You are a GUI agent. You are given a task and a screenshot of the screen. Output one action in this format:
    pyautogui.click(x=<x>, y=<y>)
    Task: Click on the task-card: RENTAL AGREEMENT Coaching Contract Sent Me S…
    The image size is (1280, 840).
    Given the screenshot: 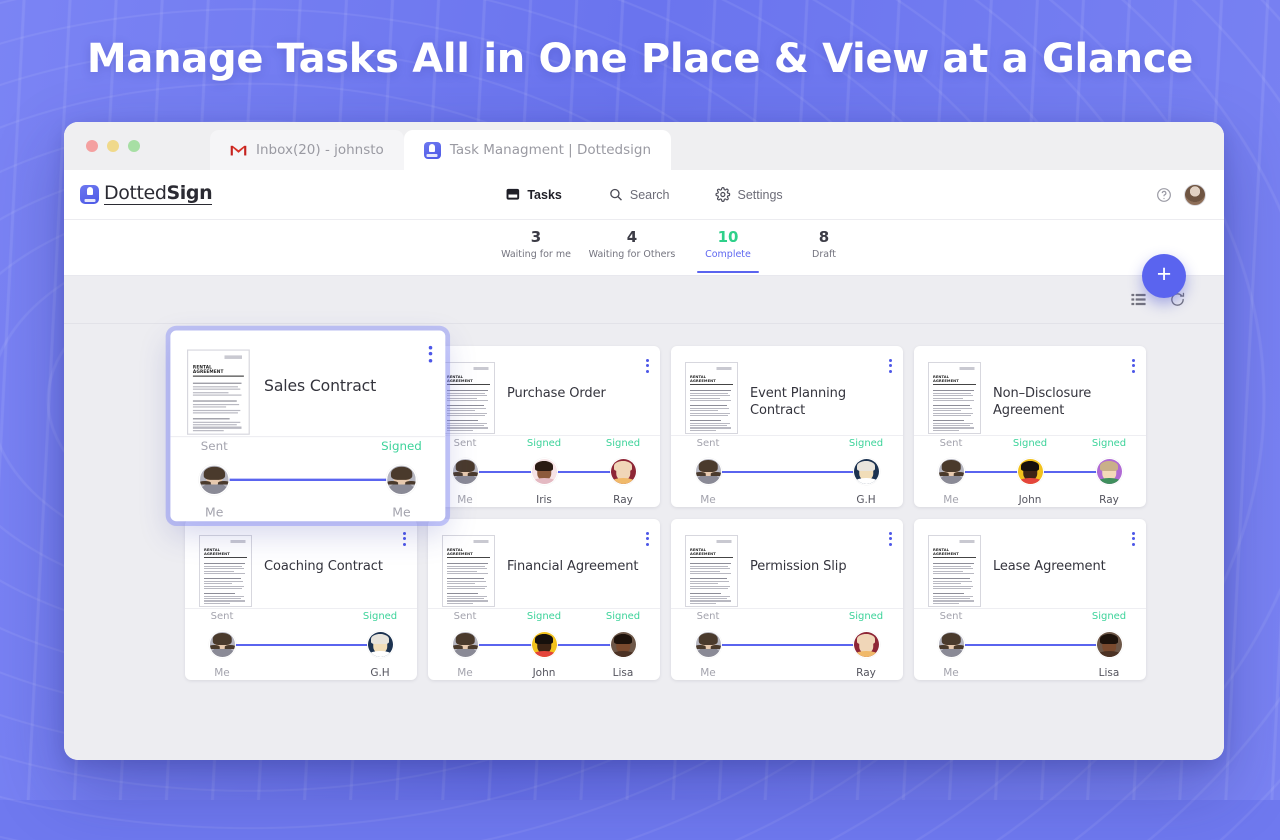 What is the action you would take?
    pyautogui.click(x=301, y=599)
    